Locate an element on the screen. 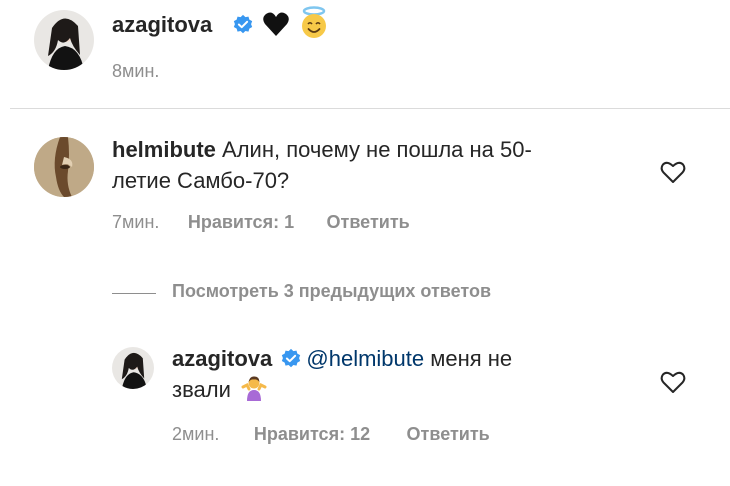 The width and height of the screenshot is (730, 486). reply-username: azagitova is located at coordinates (222, 358).